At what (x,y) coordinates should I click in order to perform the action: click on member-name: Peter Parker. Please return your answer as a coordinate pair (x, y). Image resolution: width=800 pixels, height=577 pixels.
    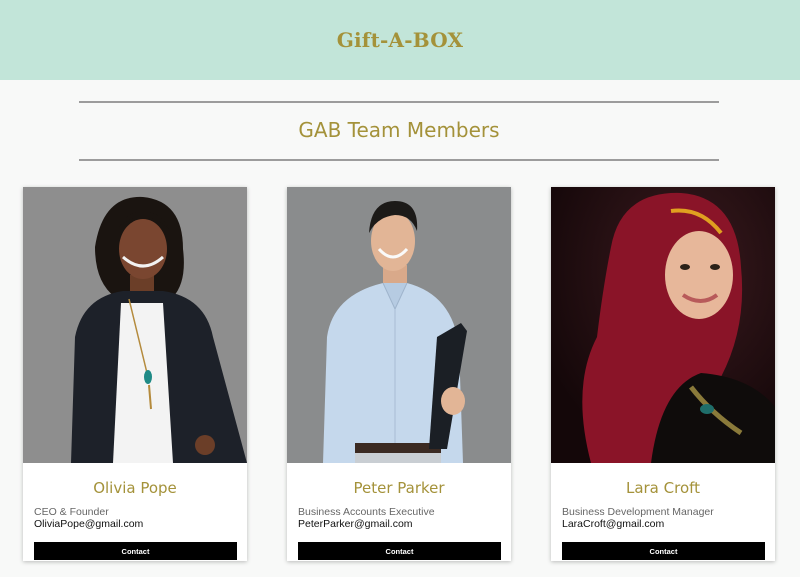
    Looking at the image, I should click on (399, 488).